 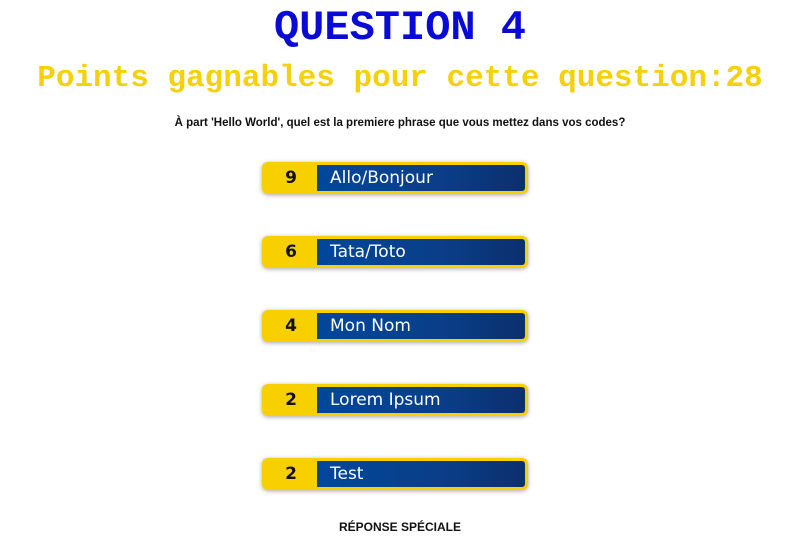 What do you see at coordinates (291, 178) in the screenshot?
I see `answer-points: 9` at bounding box center [291, 178].